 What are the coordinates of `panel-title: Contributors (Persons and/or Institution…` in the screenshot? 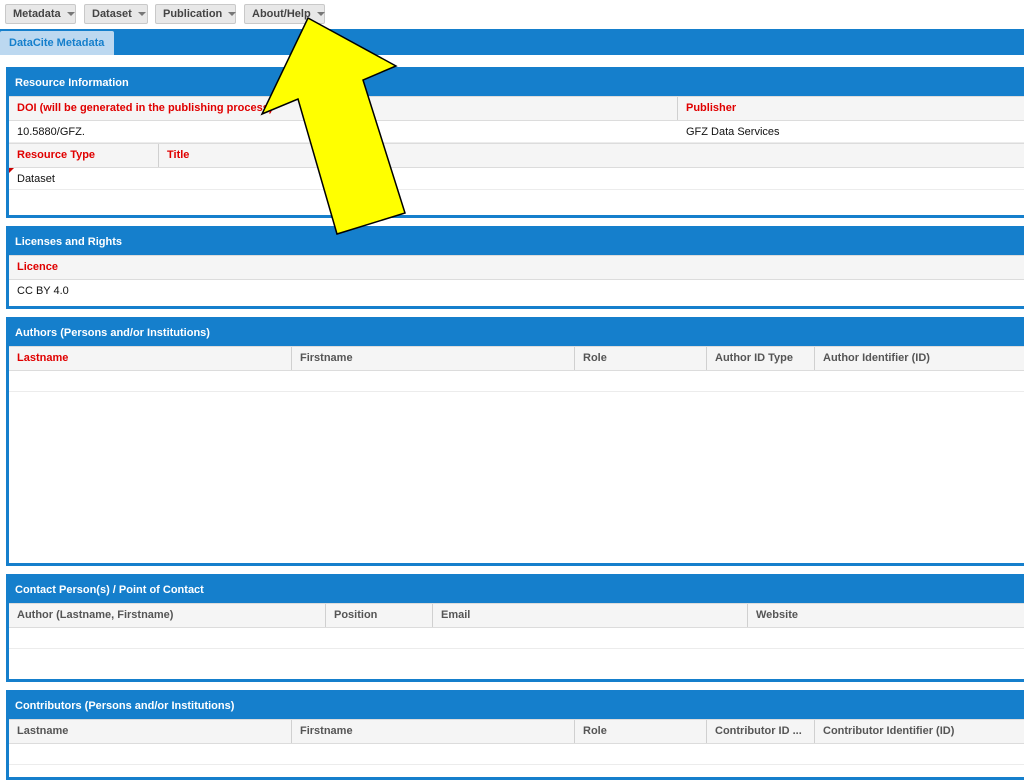 It's located at (516, 706).